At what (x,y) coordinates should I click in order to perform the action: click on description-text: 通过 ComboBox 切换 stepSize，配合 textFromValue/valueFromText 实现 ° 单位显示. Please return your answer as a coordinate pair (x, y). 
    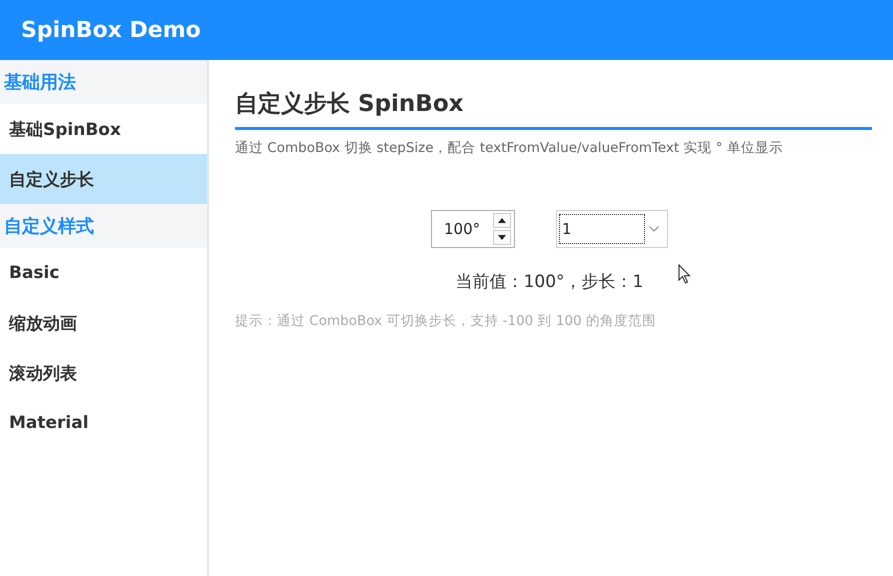
    Looking at the image, I should click on (509, 148).